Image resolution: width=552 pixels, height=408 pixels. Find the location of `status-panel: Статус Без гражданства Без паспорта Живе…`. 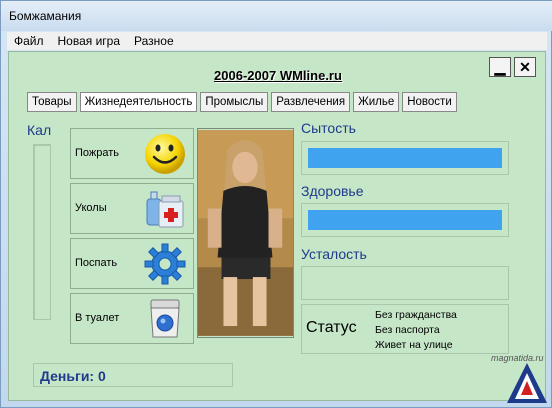

status-panel: Статус Без гражданства Без паспорта Живе… is located at coordinates (405, 329).